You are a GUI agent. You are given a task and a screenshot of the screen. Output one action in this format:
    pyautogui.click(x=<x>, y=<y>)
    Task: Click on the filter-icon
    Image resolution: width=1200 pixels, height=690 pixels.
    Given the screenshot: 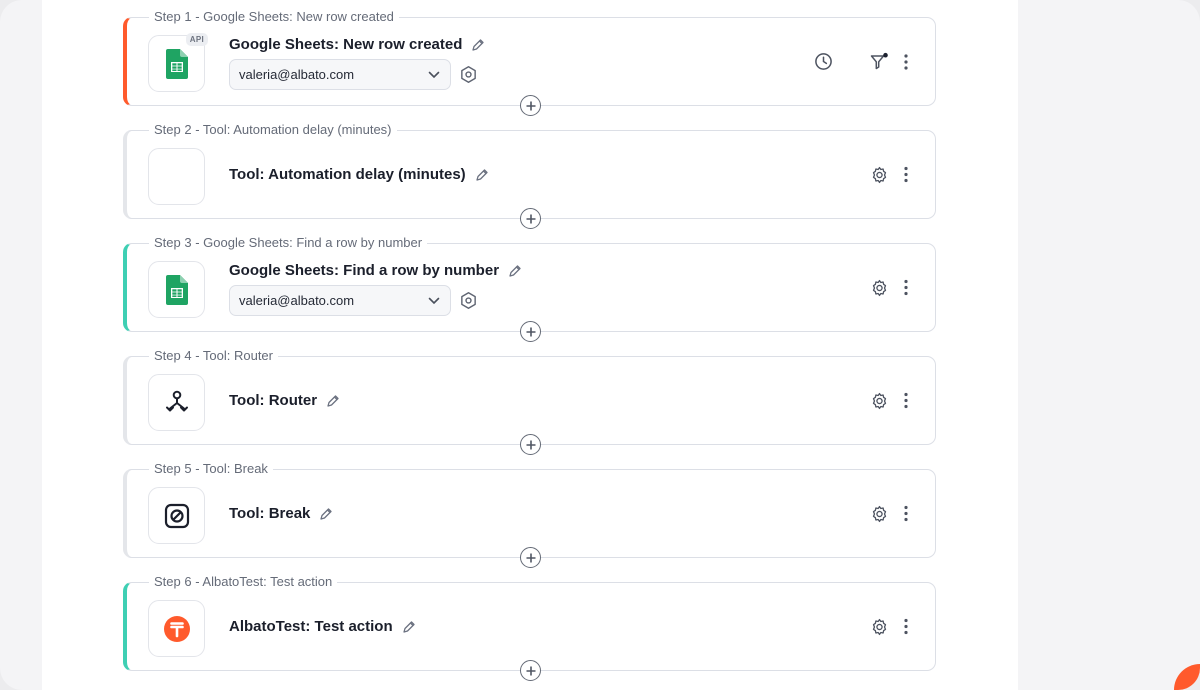 What is the action you would take?
    pyautogui.click(x=879, y=62)
    